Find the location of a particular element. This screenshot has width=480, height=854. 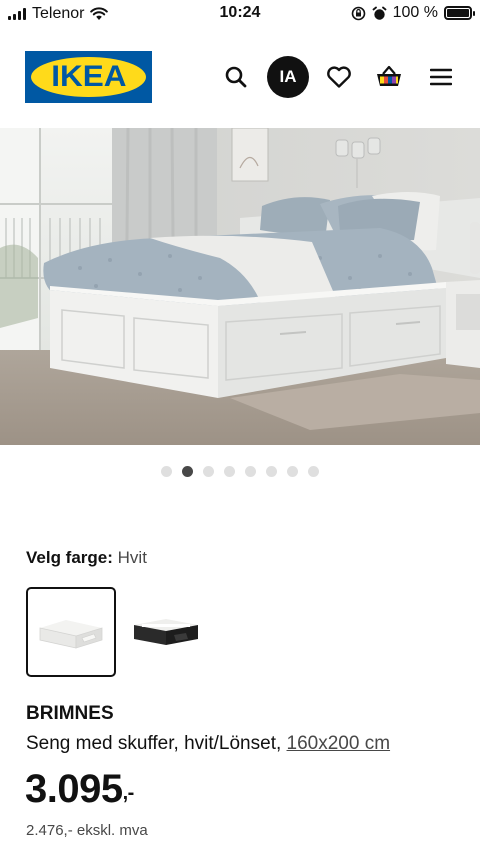

product-size-link: 160x200 cm is located at coordinates (339, 743).